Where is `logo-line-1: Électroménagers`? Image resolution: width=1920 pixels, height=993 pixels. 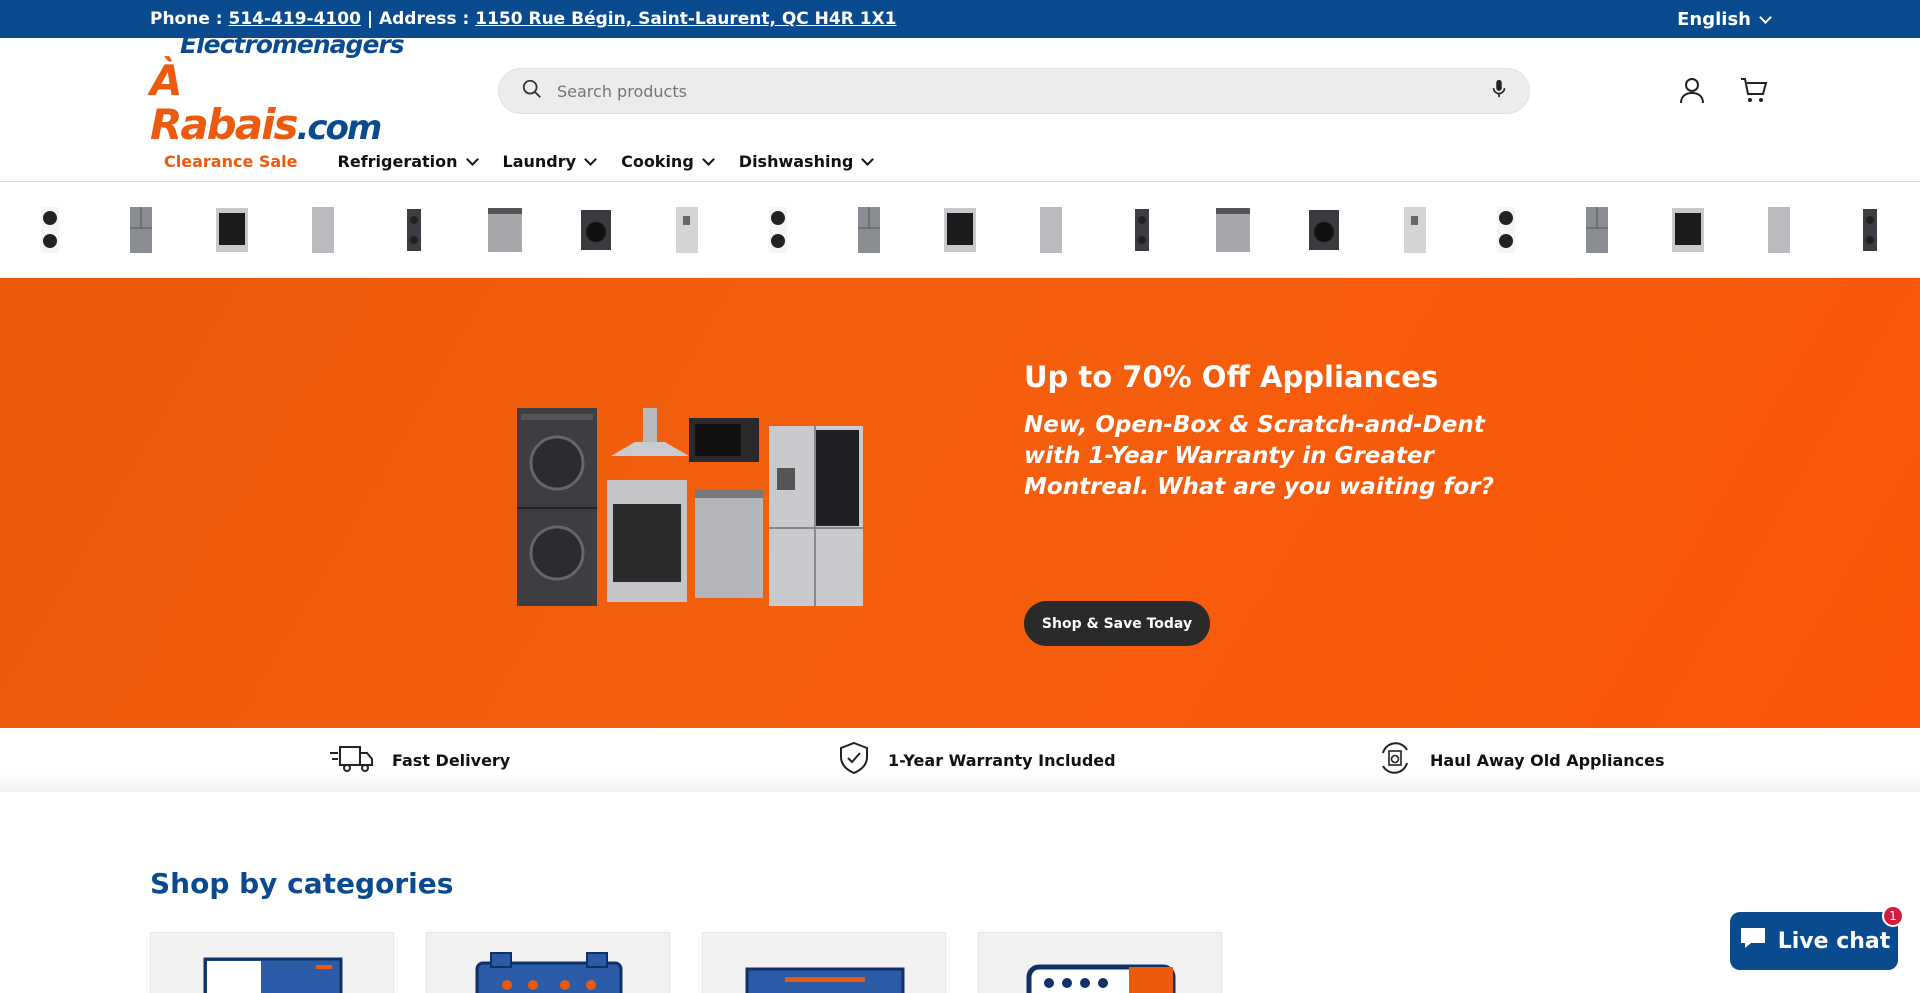 logo-line-1: Électroménagers is located at coordinates (292, 44).